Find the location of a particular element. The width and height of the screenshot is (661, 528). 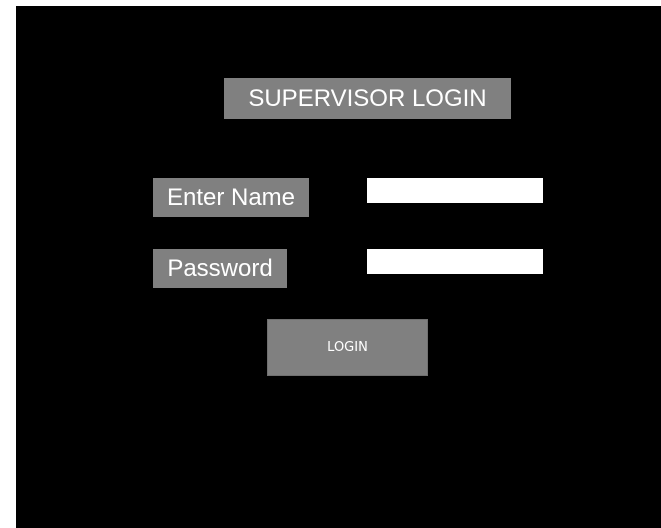

password-label: Password is located at coordinates (220, 268).